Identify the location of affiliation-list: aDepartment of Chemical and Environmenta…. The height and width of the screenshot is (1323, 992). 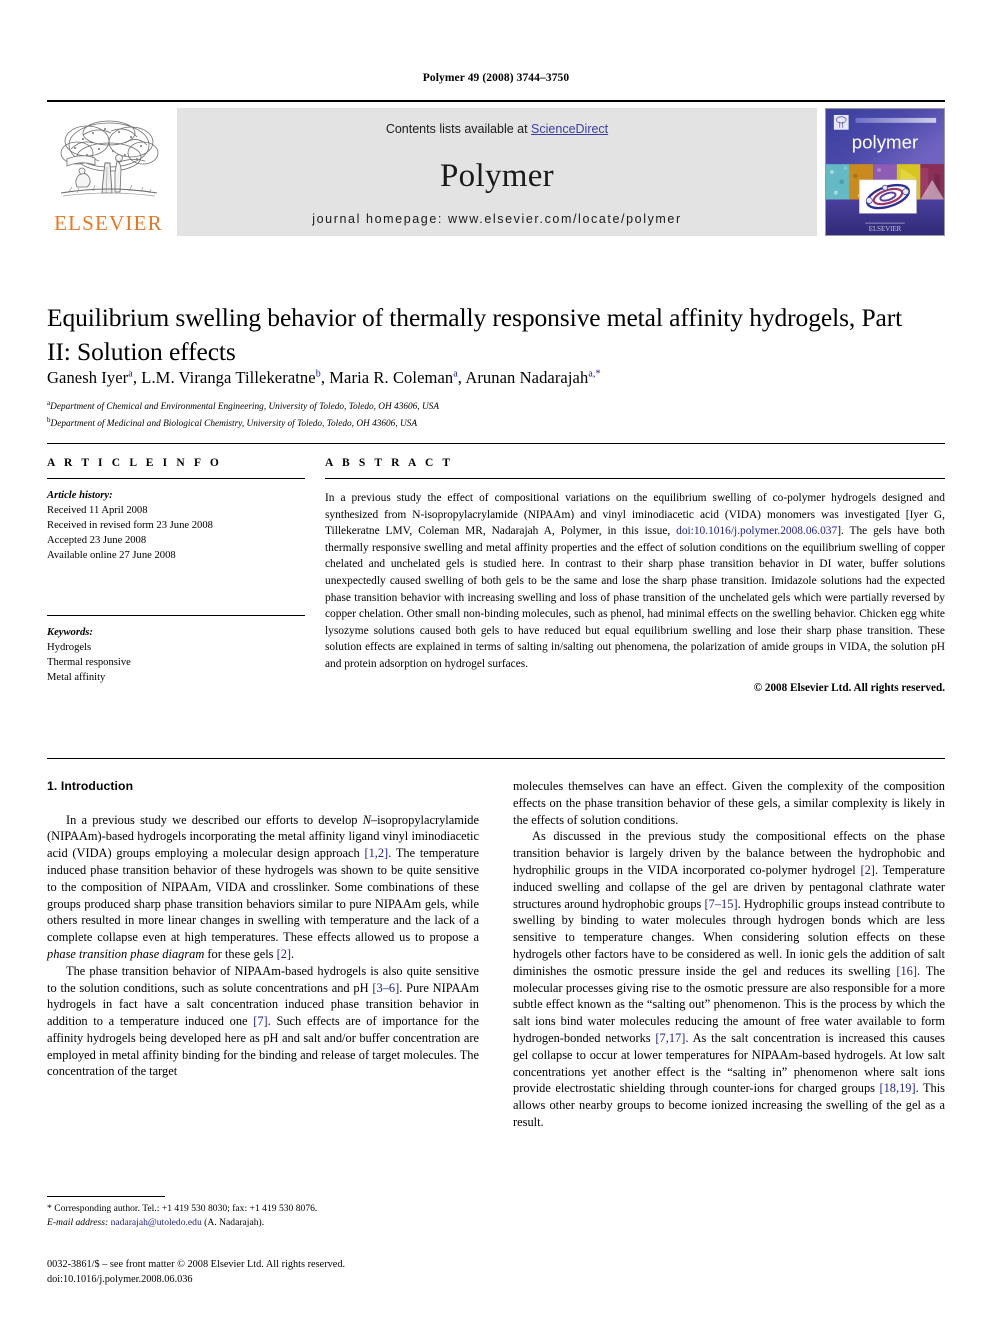
(492, 414).